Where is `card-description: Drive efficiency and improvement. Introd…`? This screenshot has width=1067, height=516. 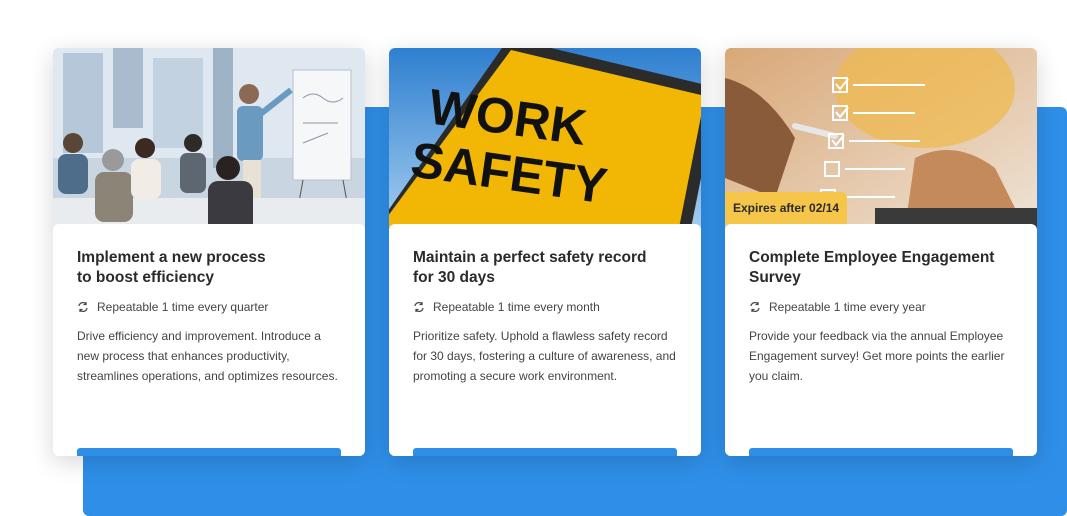 card-description: Drive efficiency and improvement. Introd… is located at coordinates (207, 356).